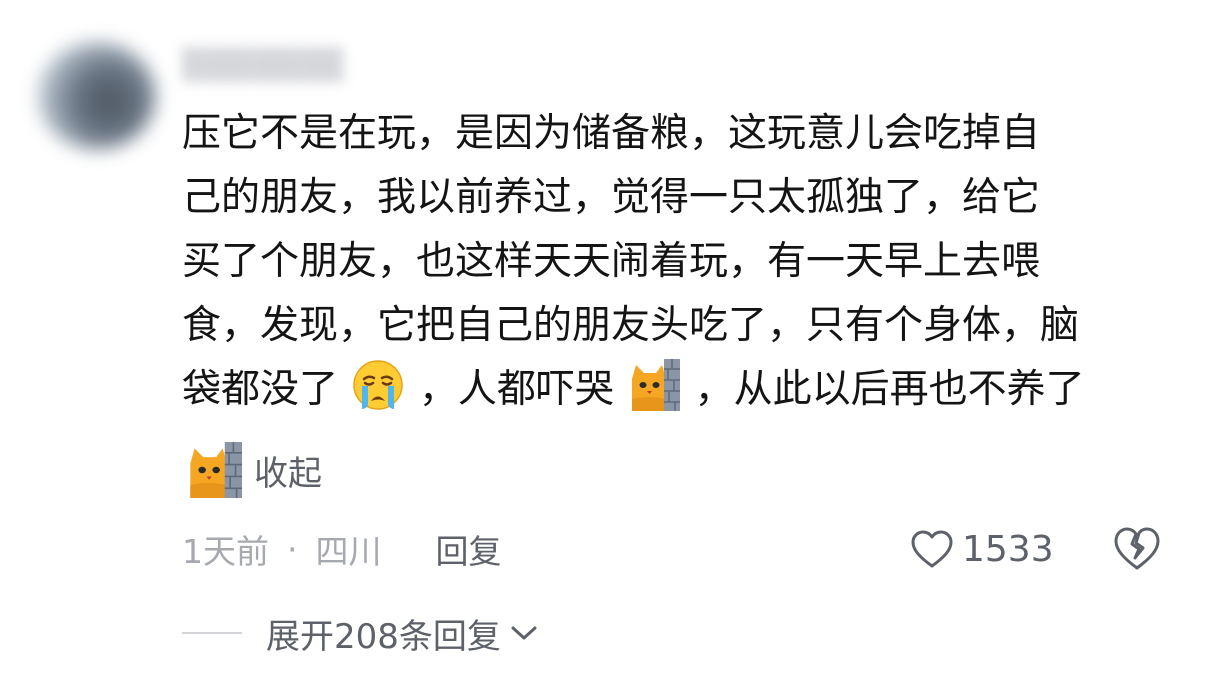 This screenshot has width=1220, height=674. What do you see at coordinates (288, 470) in the screenshot?
I see `collapse-label: 收起` at bounding box center [288, 470].